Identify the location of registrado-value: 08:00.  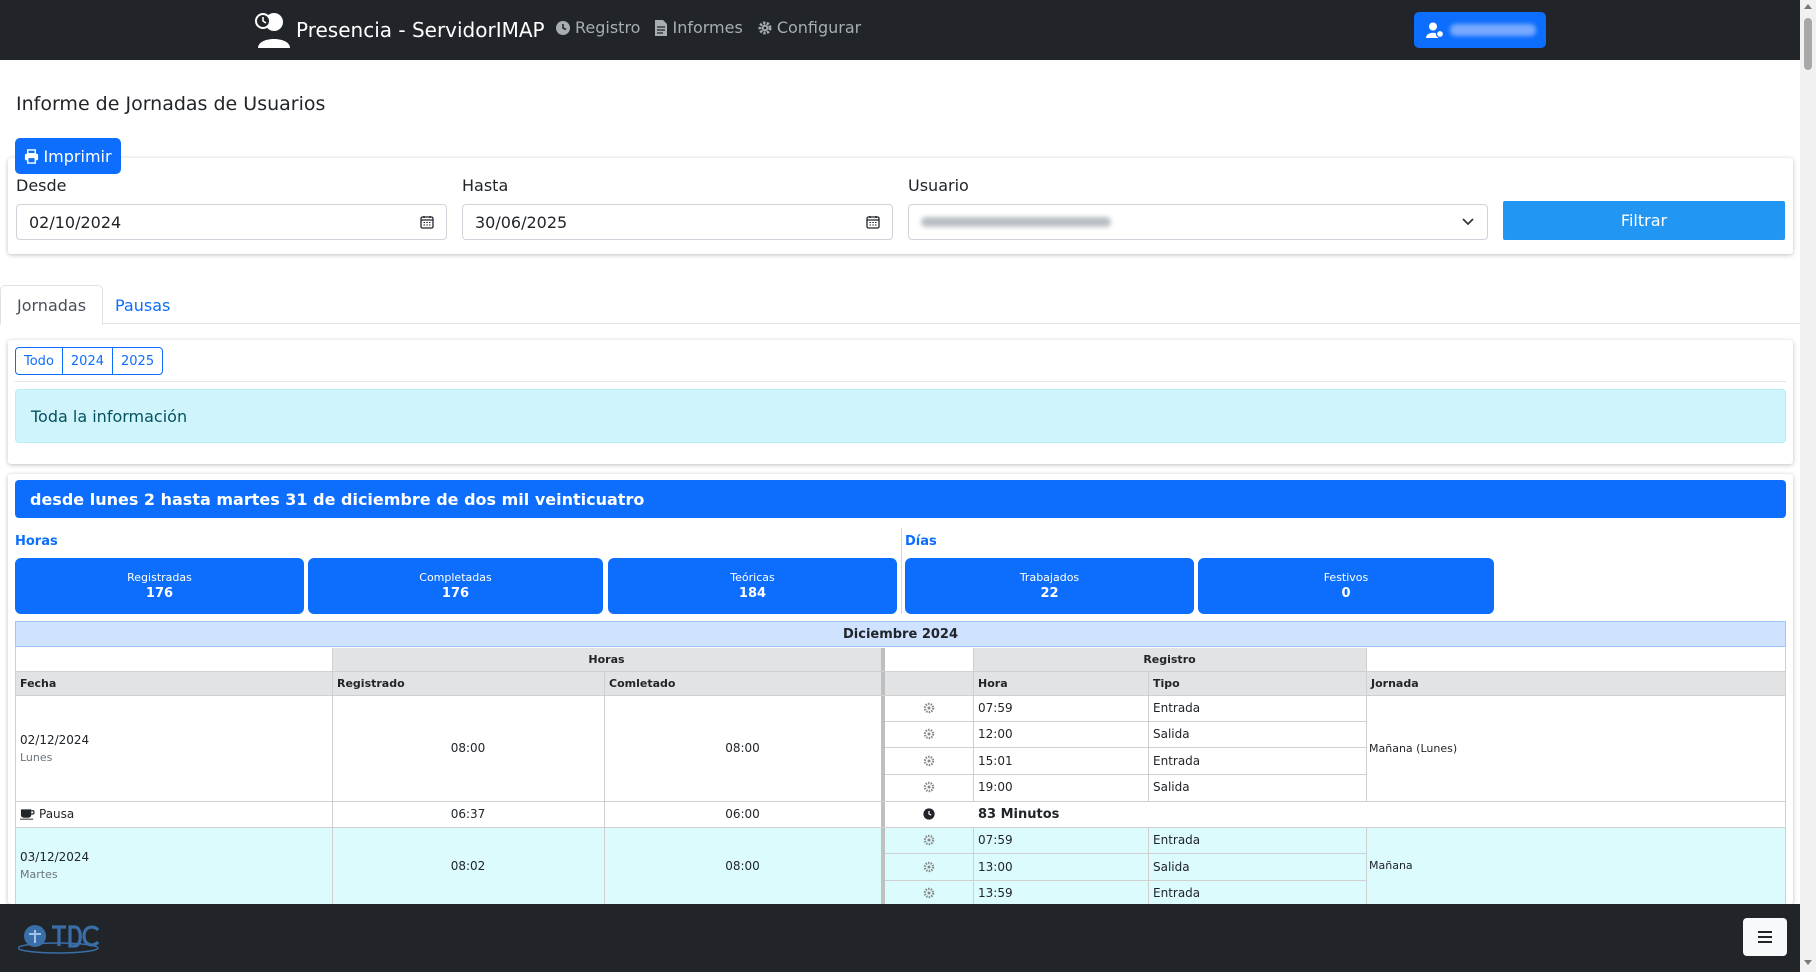
(468, 748).